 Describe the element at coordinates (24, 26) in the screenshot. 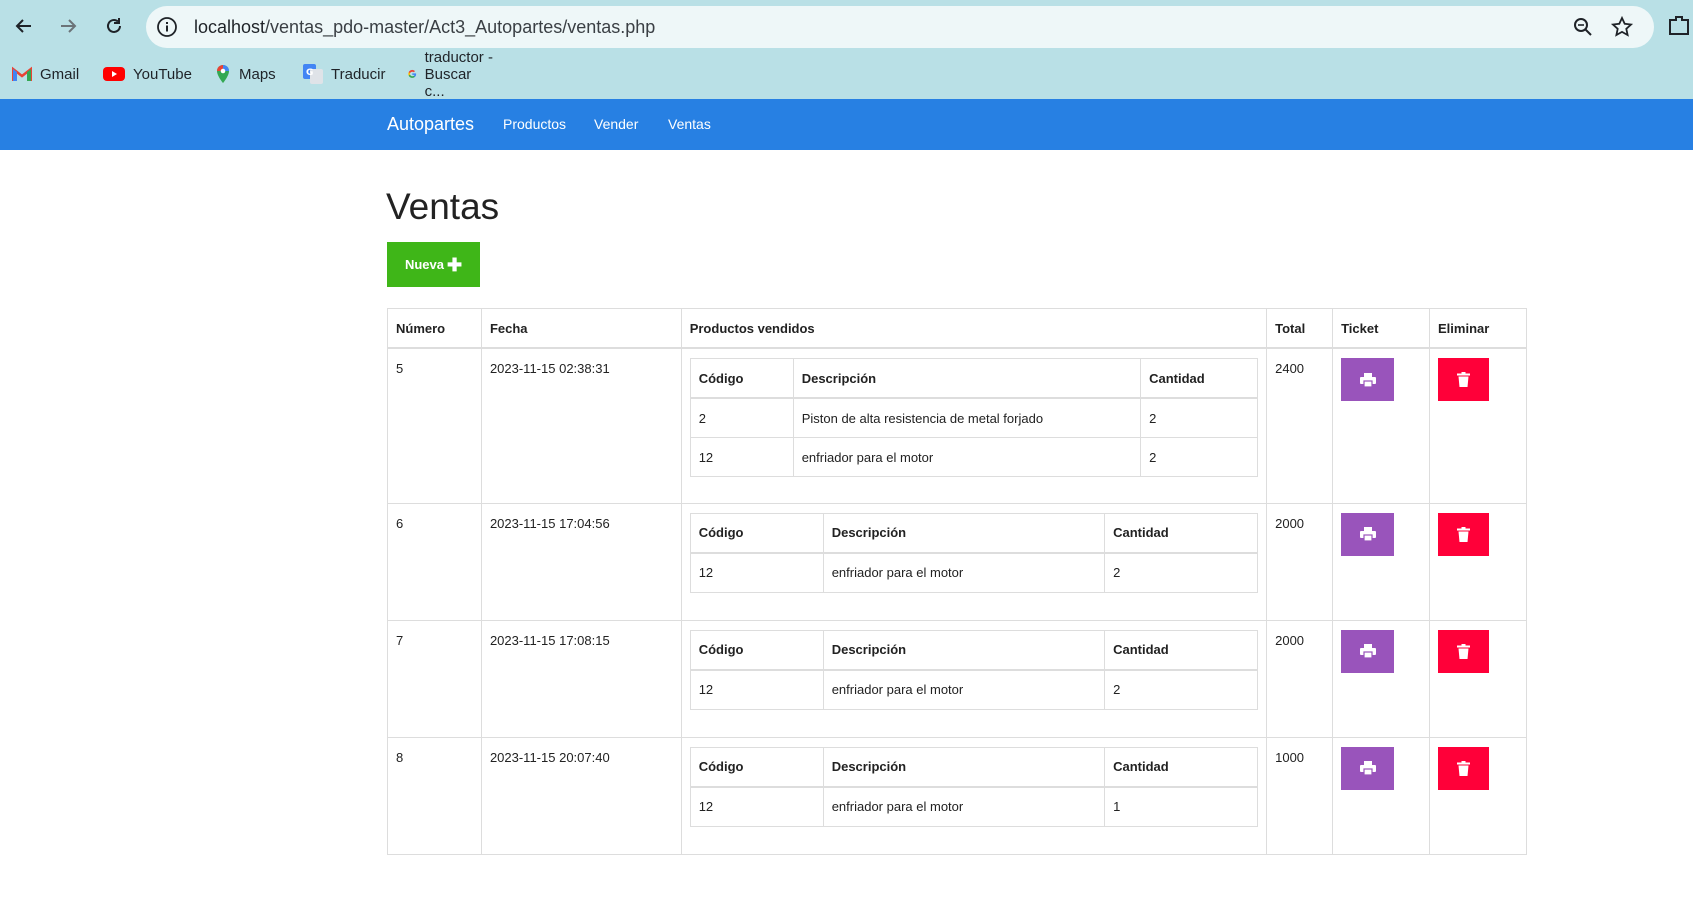

I see `back-button` at that location.